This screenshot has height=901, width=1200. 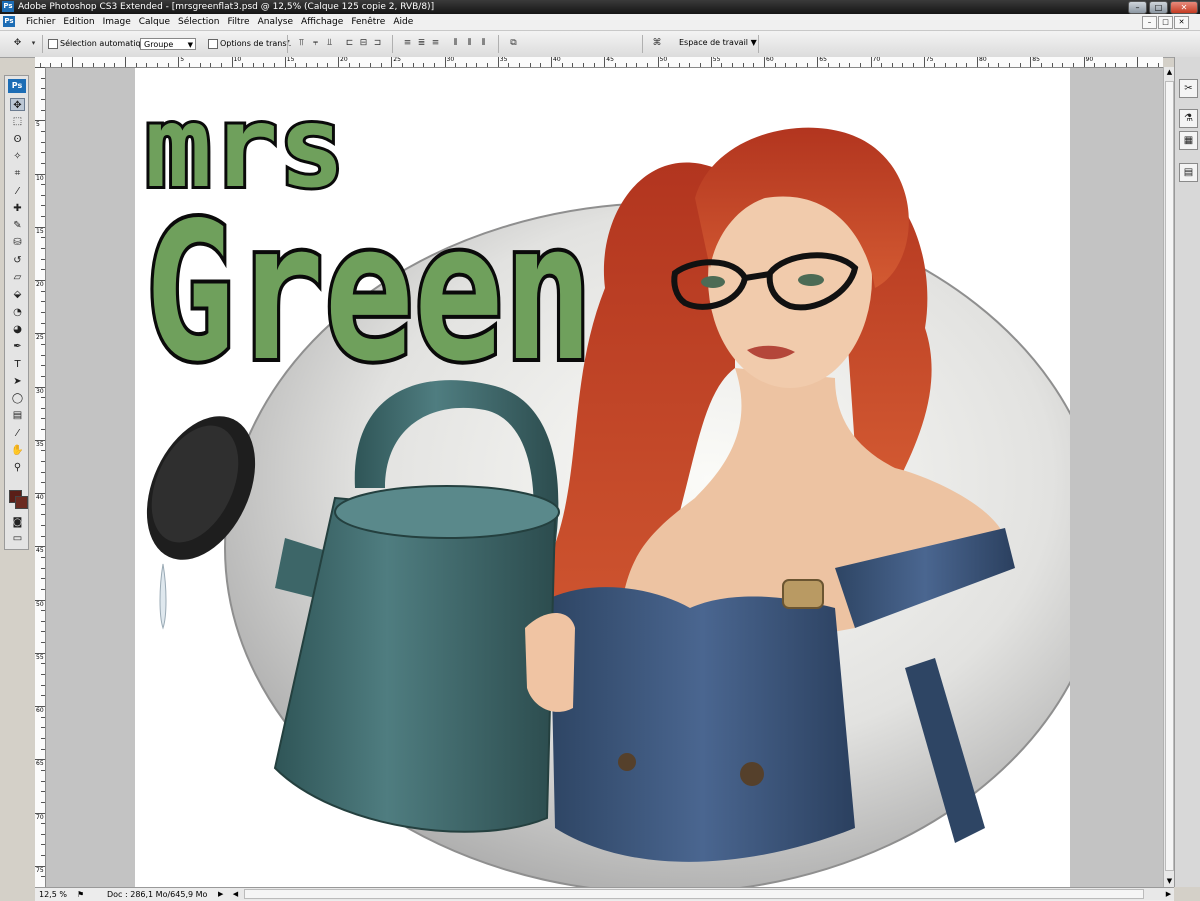 What do you see at coordinates (21, 502) in the screenshot?
I see `background-color-swatch` at bounding box center [21, 502].